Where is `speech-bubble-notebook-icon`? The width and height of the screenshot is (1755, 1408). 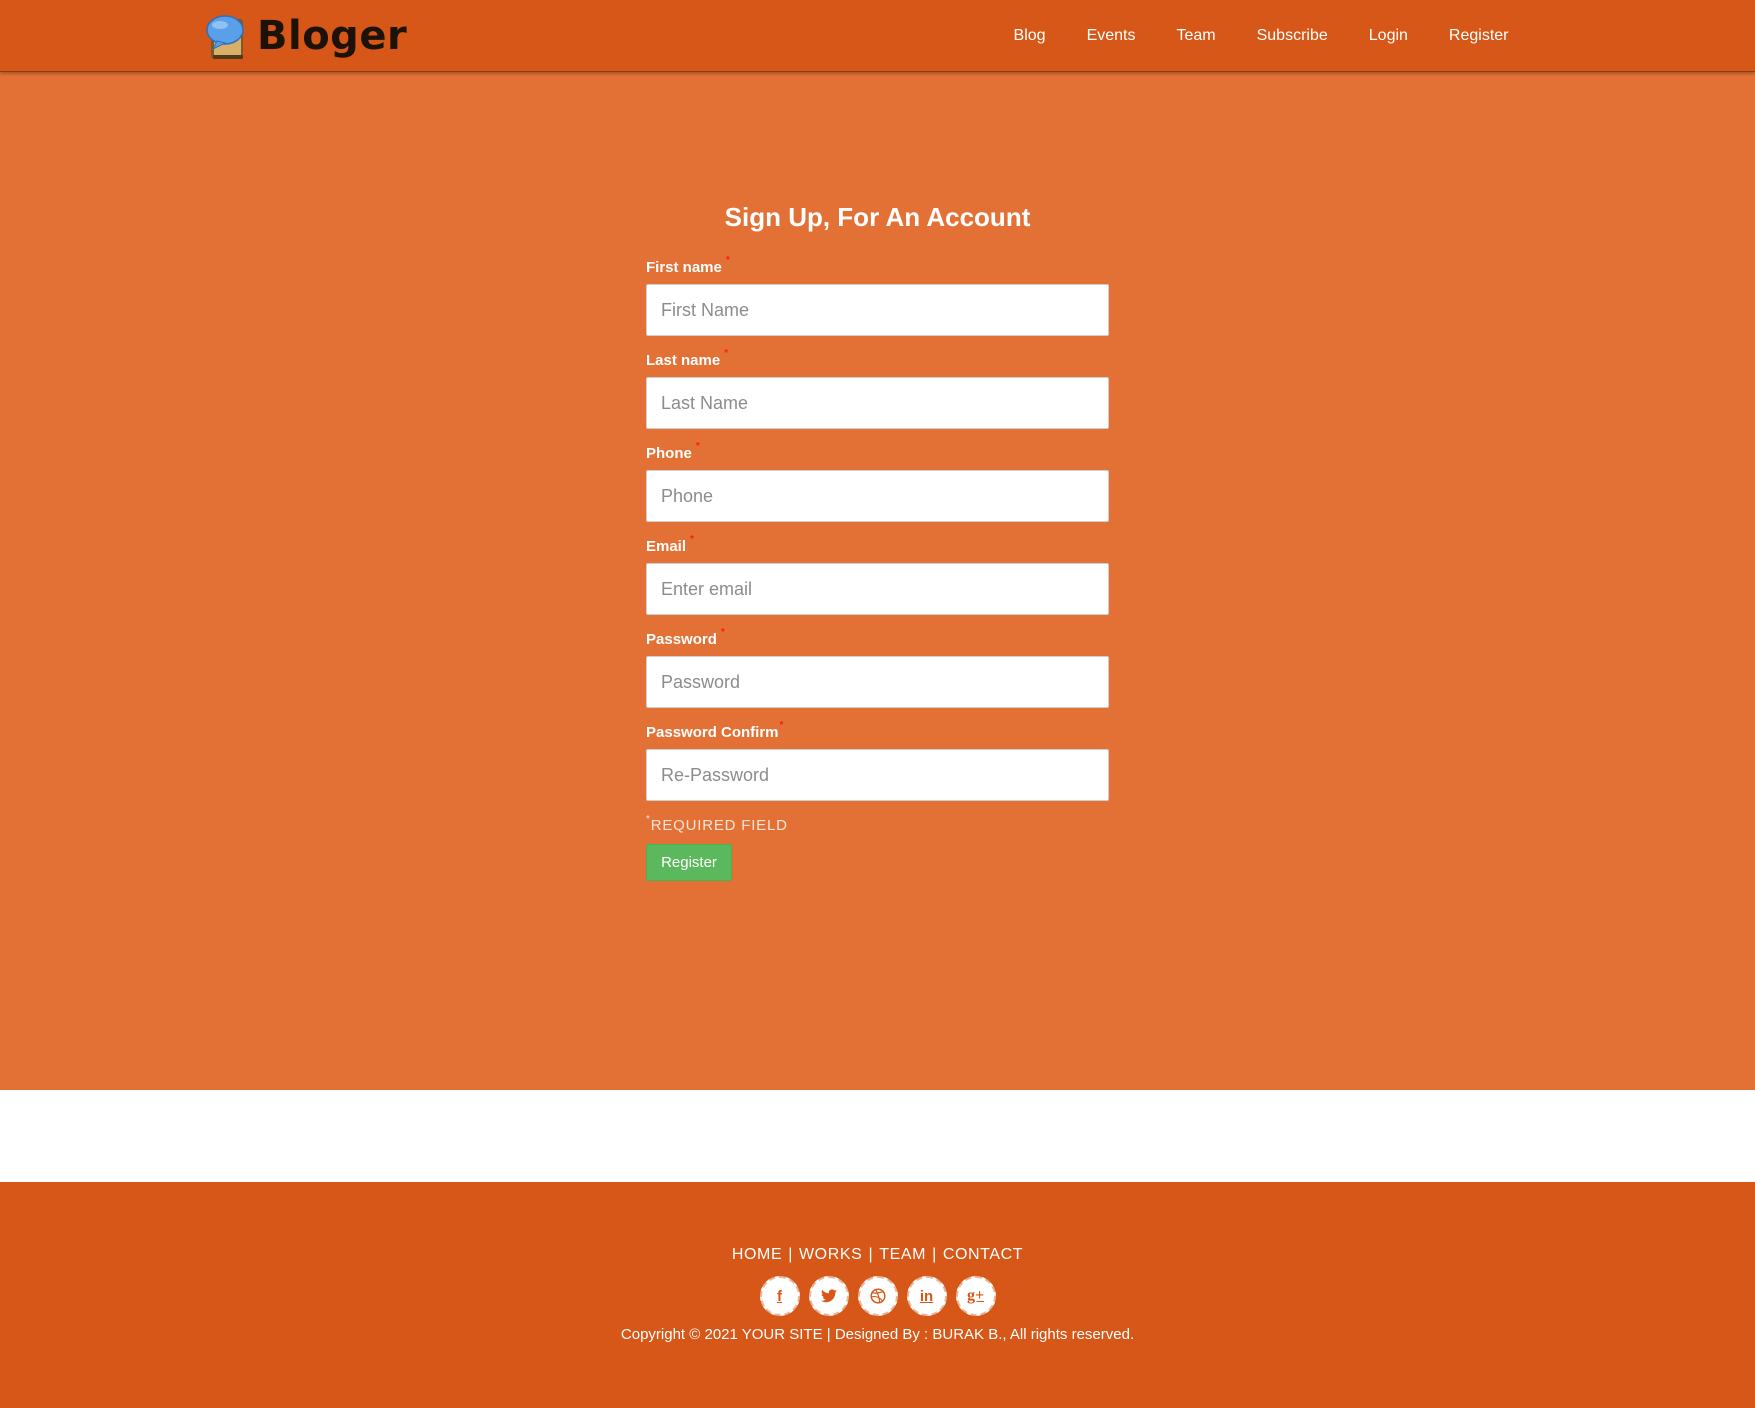 speech-bubble-notebook-icon is located at coordinates (225, 37).